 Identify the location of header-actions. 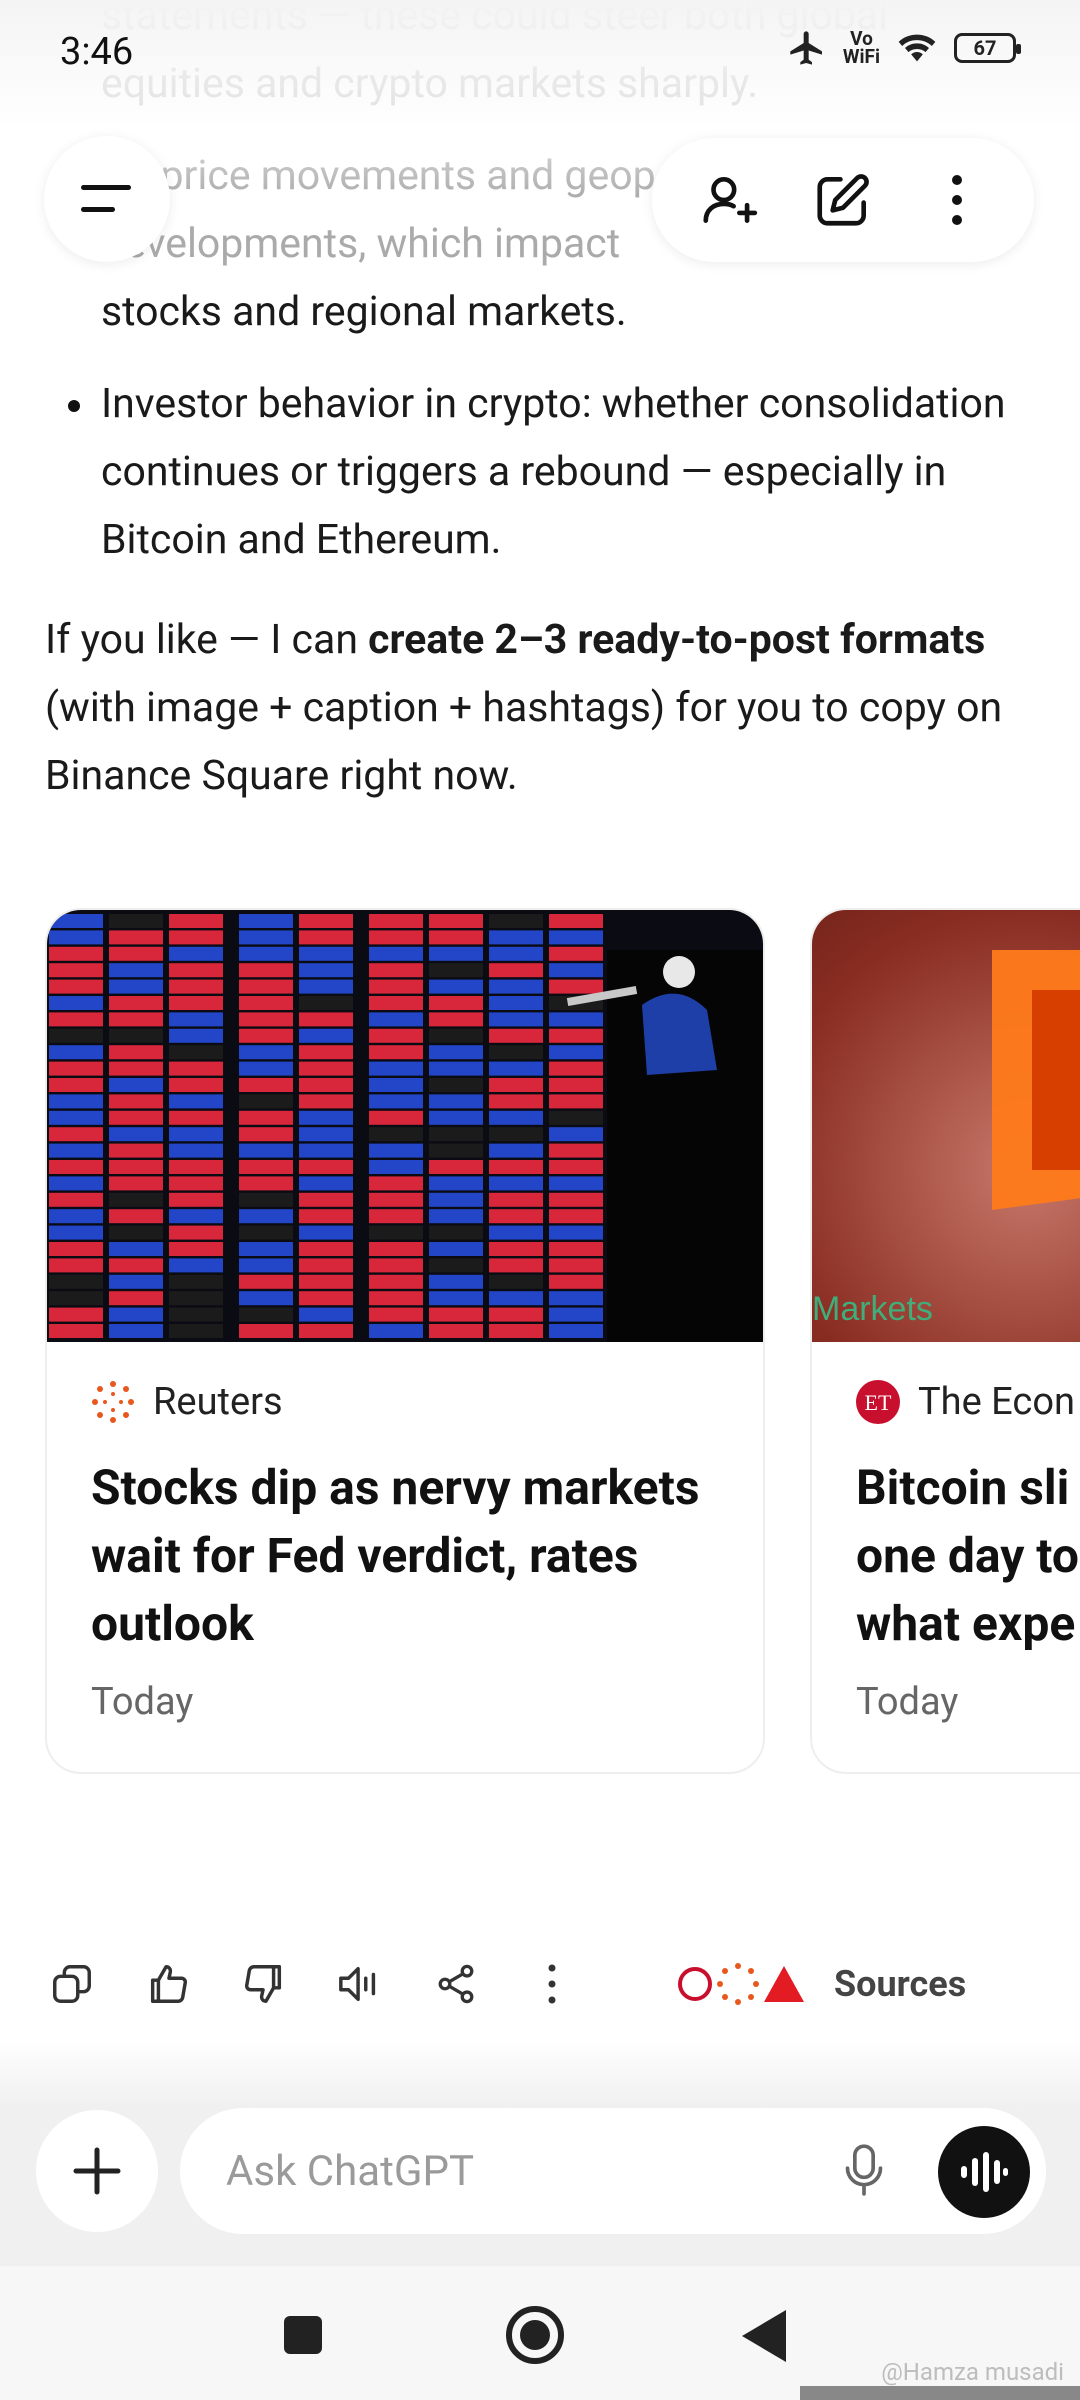
(843, 200).